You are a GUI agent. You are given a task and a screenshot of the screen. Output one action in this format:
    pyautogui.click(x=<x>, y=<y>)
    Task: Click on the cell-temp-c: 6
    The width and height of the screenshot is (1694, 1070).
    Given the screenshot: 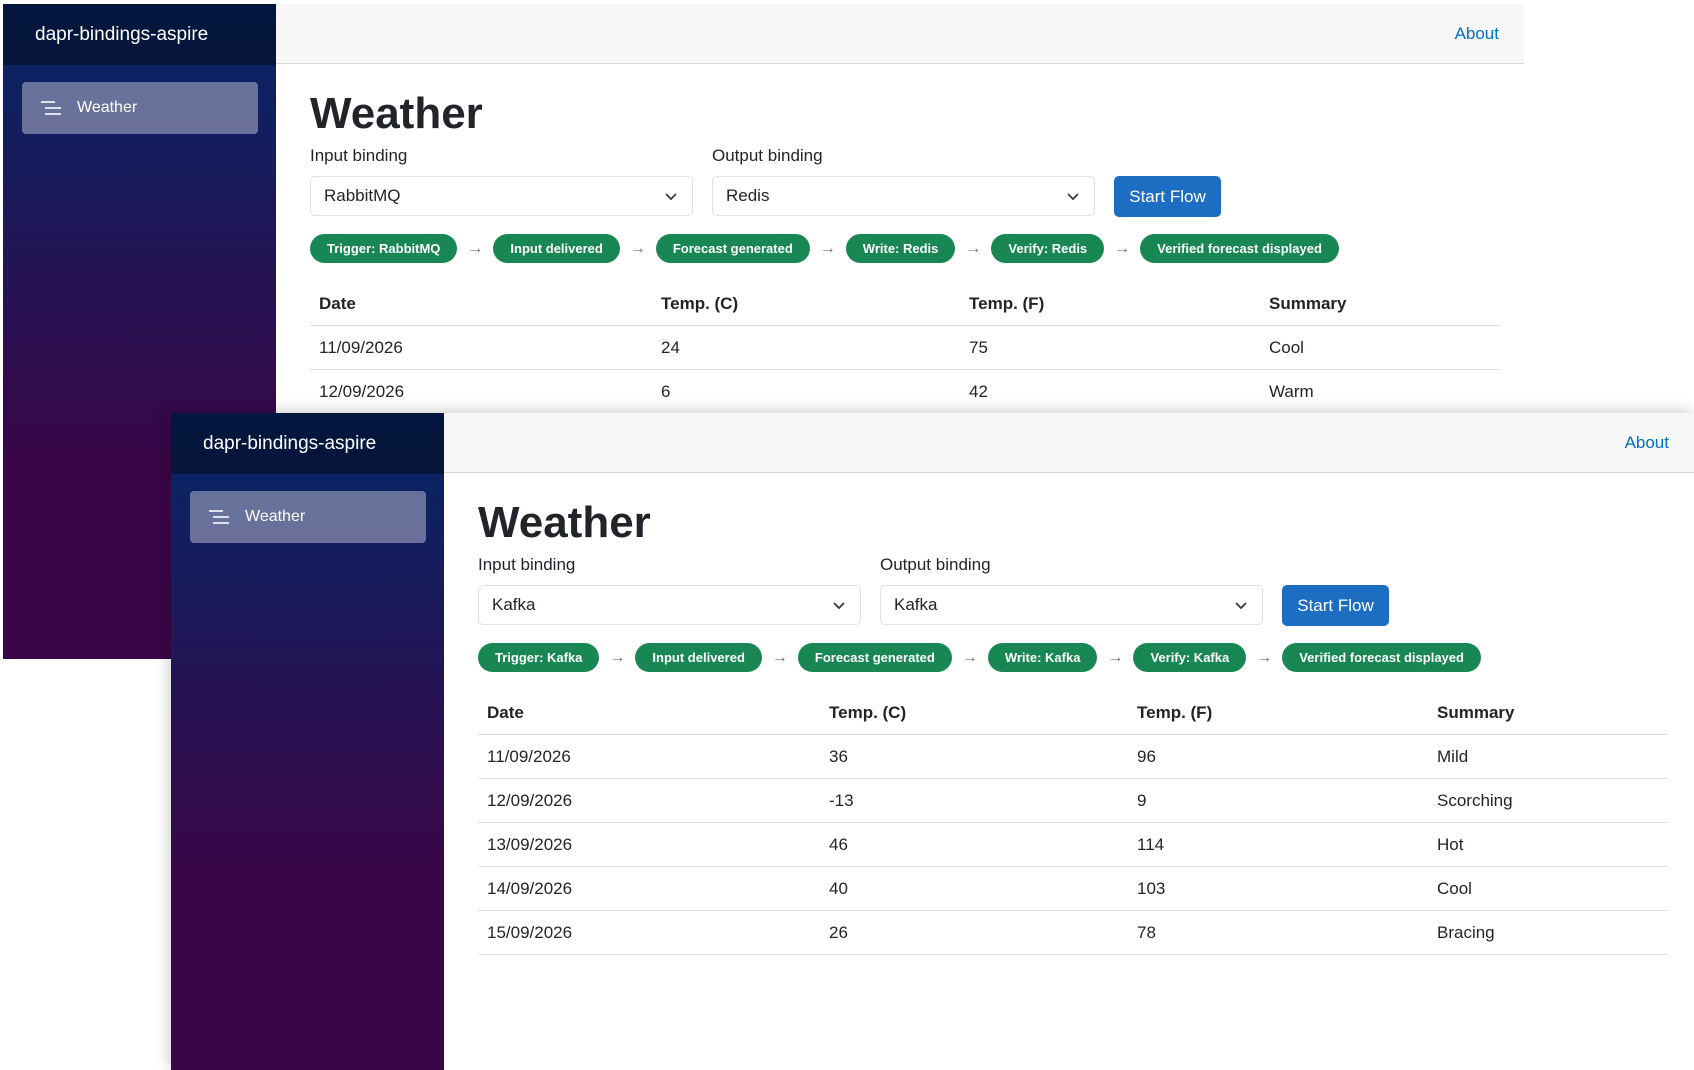 What is the action you would take?
    pyautogui.click(x=806, y=391)
    